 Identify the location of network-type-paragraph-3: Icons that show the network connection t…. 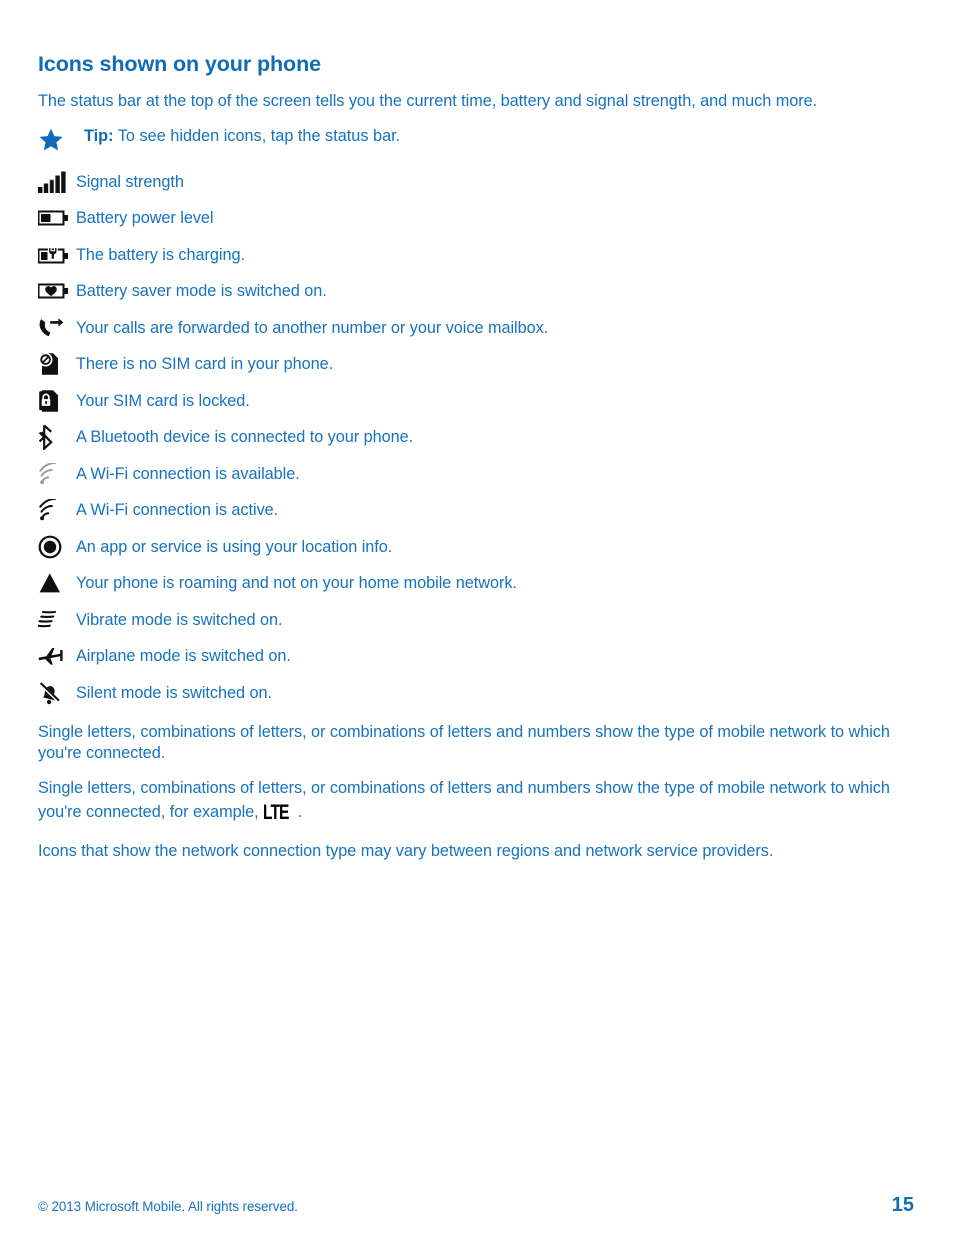
(406, 850).